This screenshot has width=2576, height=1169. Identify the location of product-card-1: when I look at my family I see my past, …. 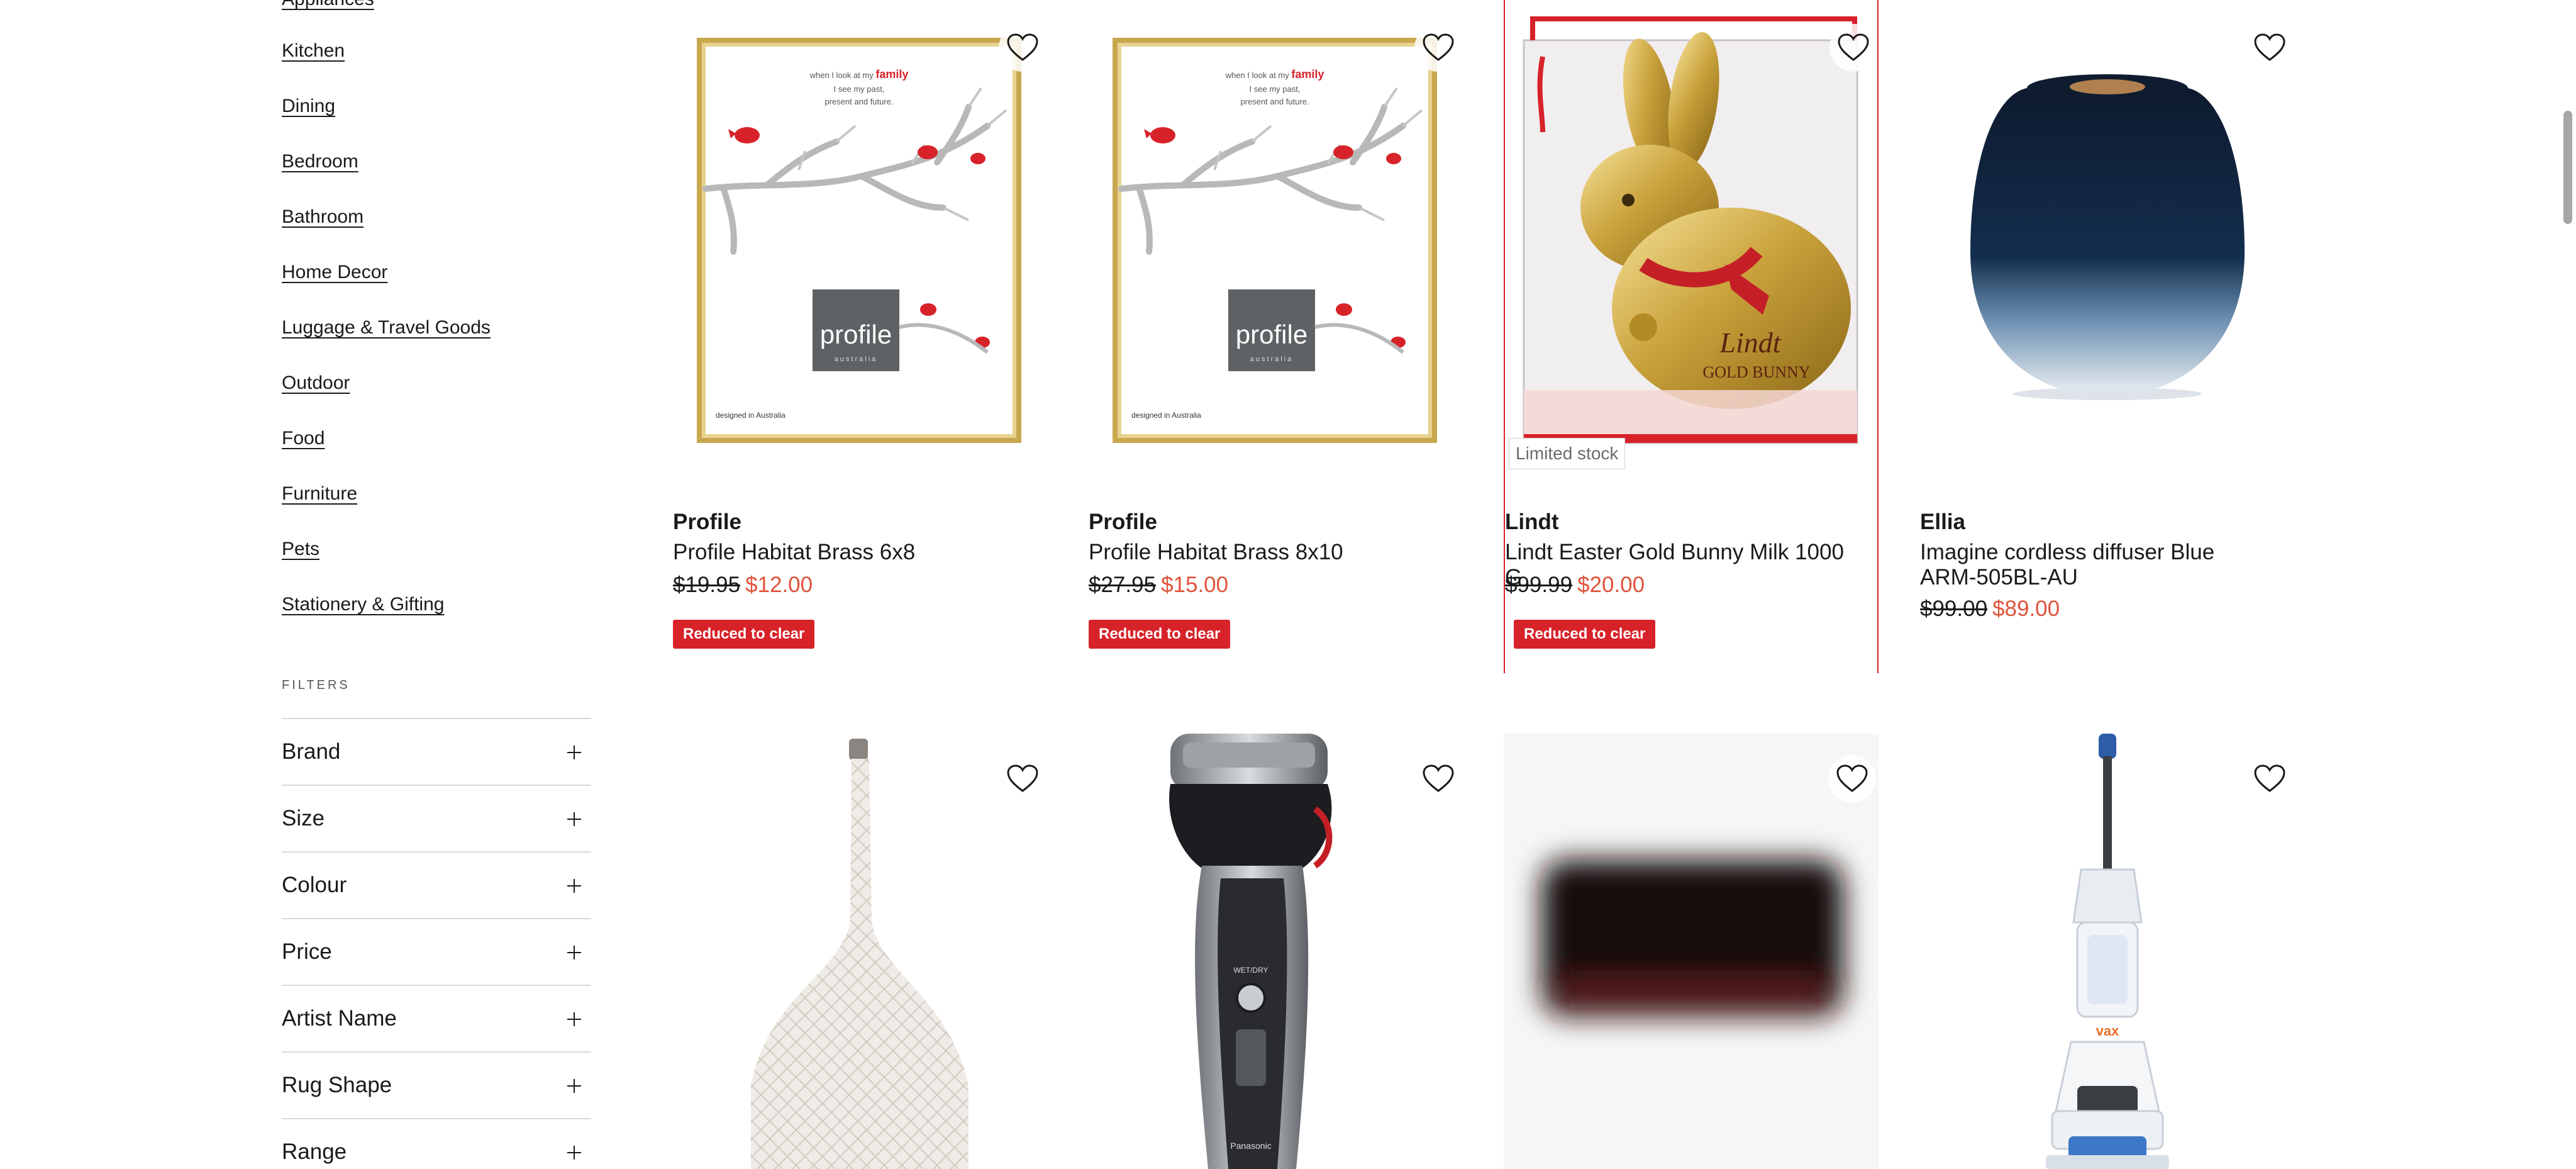
(860, 336).